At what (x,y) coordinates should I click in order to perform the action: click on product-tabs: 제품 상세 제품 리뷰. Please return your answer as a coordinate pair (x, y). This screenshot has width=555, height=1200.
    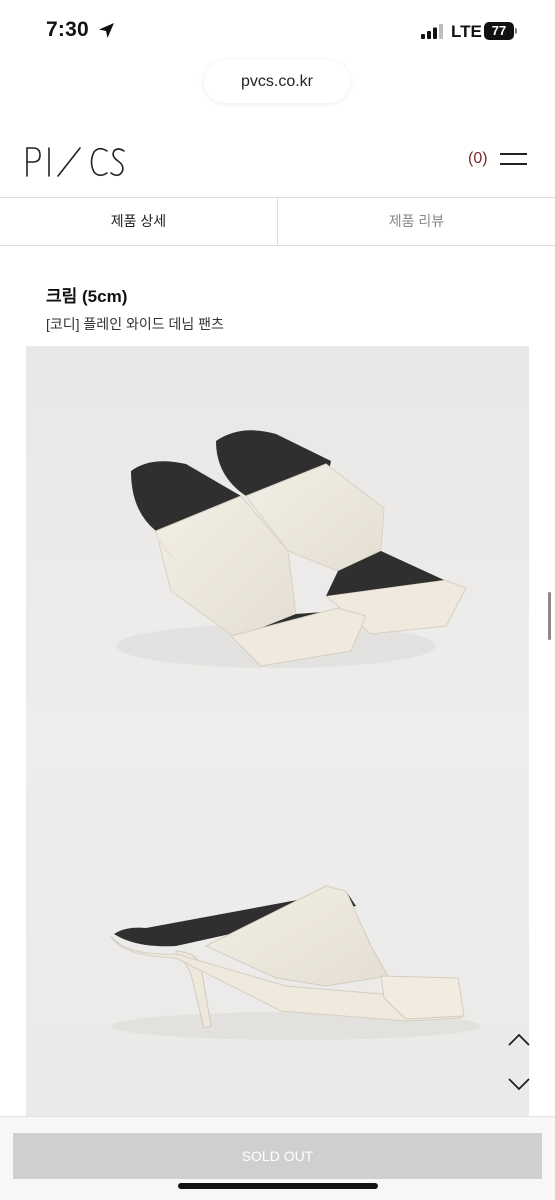
    Looking at the image, I should click on (277, 221).